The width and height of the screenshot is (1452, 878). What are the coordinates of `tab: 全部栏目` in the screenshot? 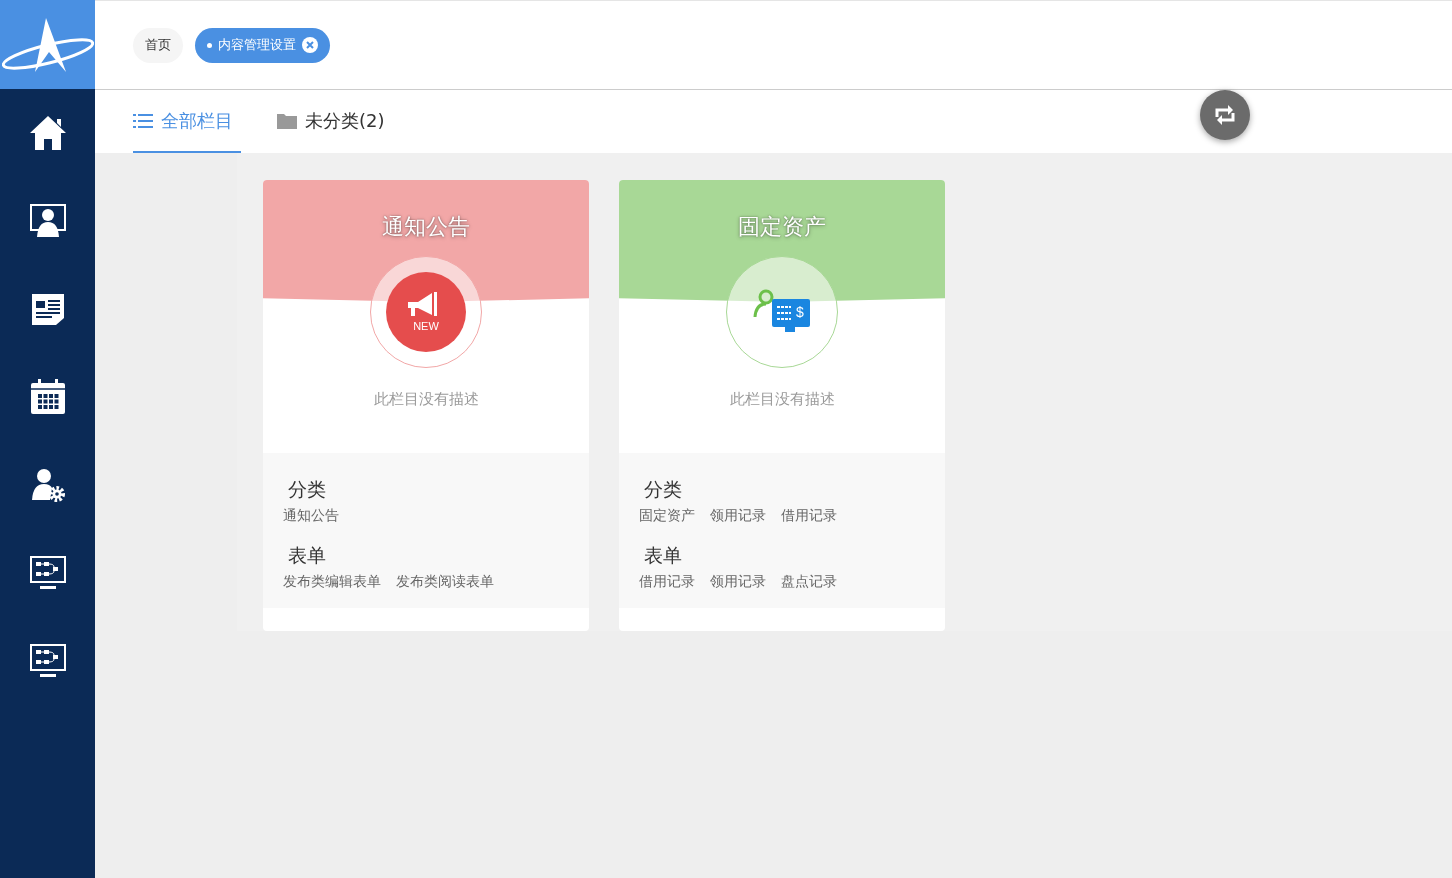 It's located at (187, 121).